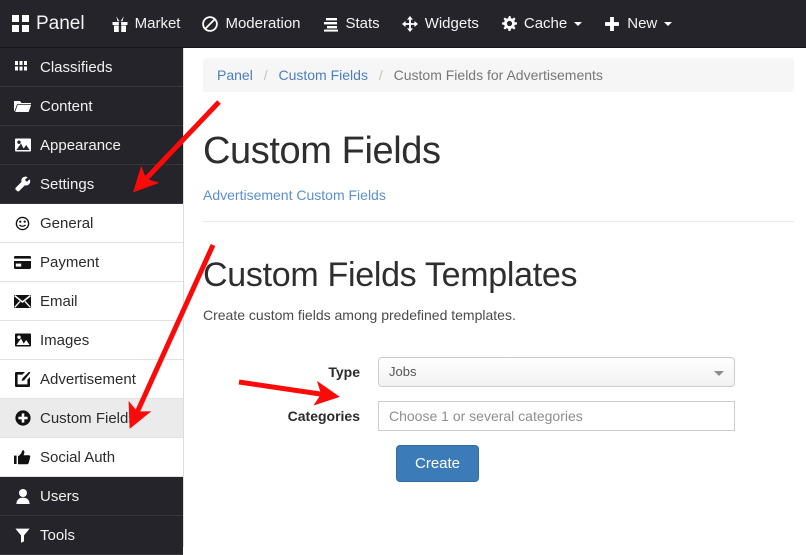 This screenshot has height=555, width=806. Describe the element at coordinates (80, 145) in the screenshot. I see `sidebar-item-label: Appearance` at that location.